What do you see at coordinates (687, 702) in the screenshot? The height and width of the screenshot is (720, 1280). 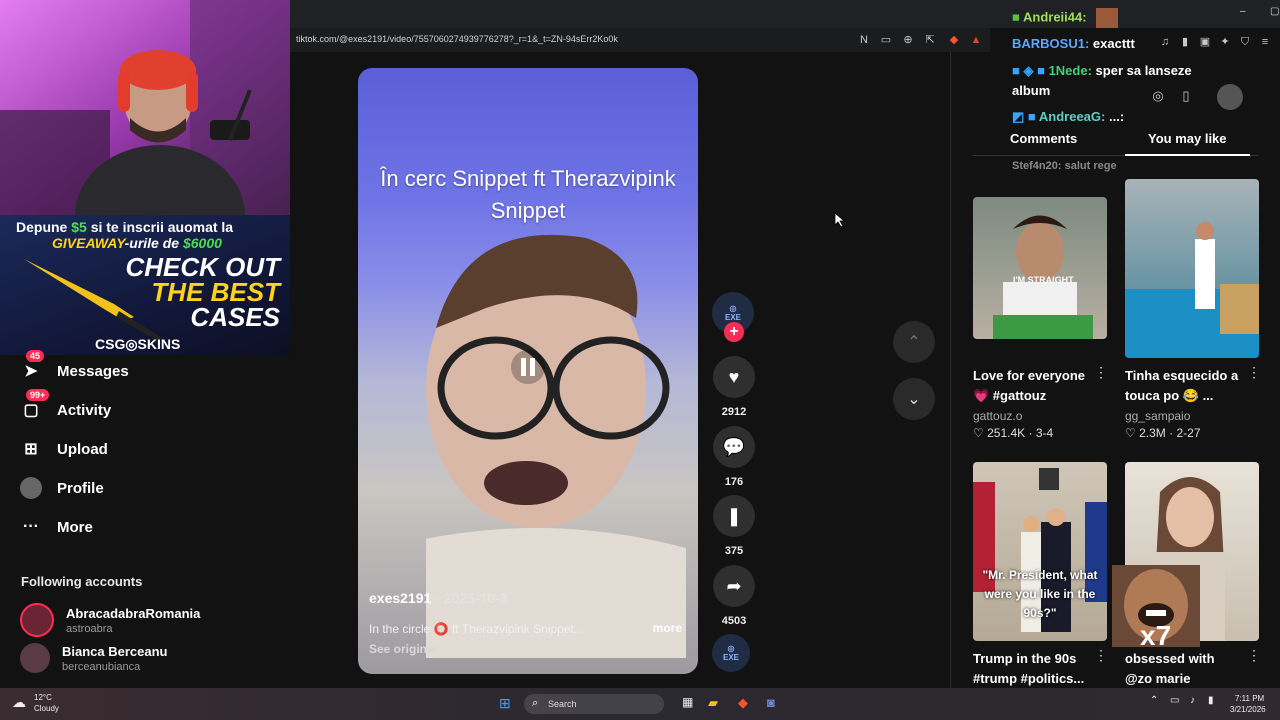 I see `task-view-icon: ▦` at bounding box center [687, 702].